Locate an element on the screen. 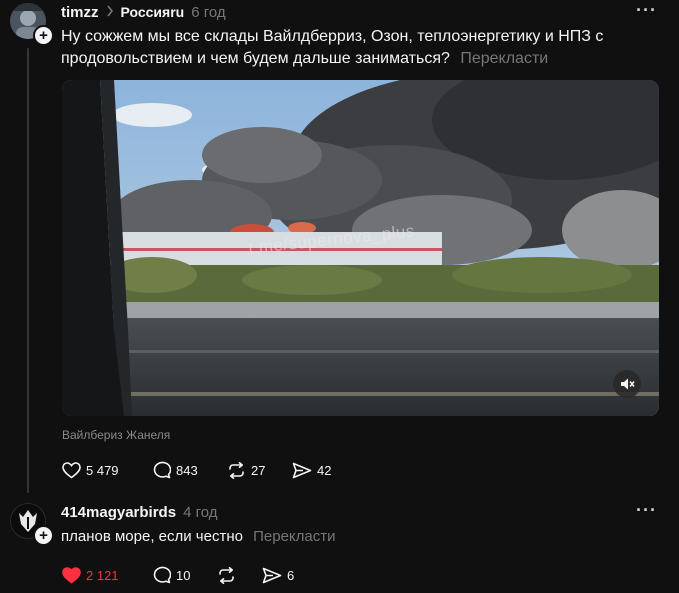 Image resolution: width=679 pixels, height=593 pixels. reply-count: 843 is located at coordinates (187, 470).